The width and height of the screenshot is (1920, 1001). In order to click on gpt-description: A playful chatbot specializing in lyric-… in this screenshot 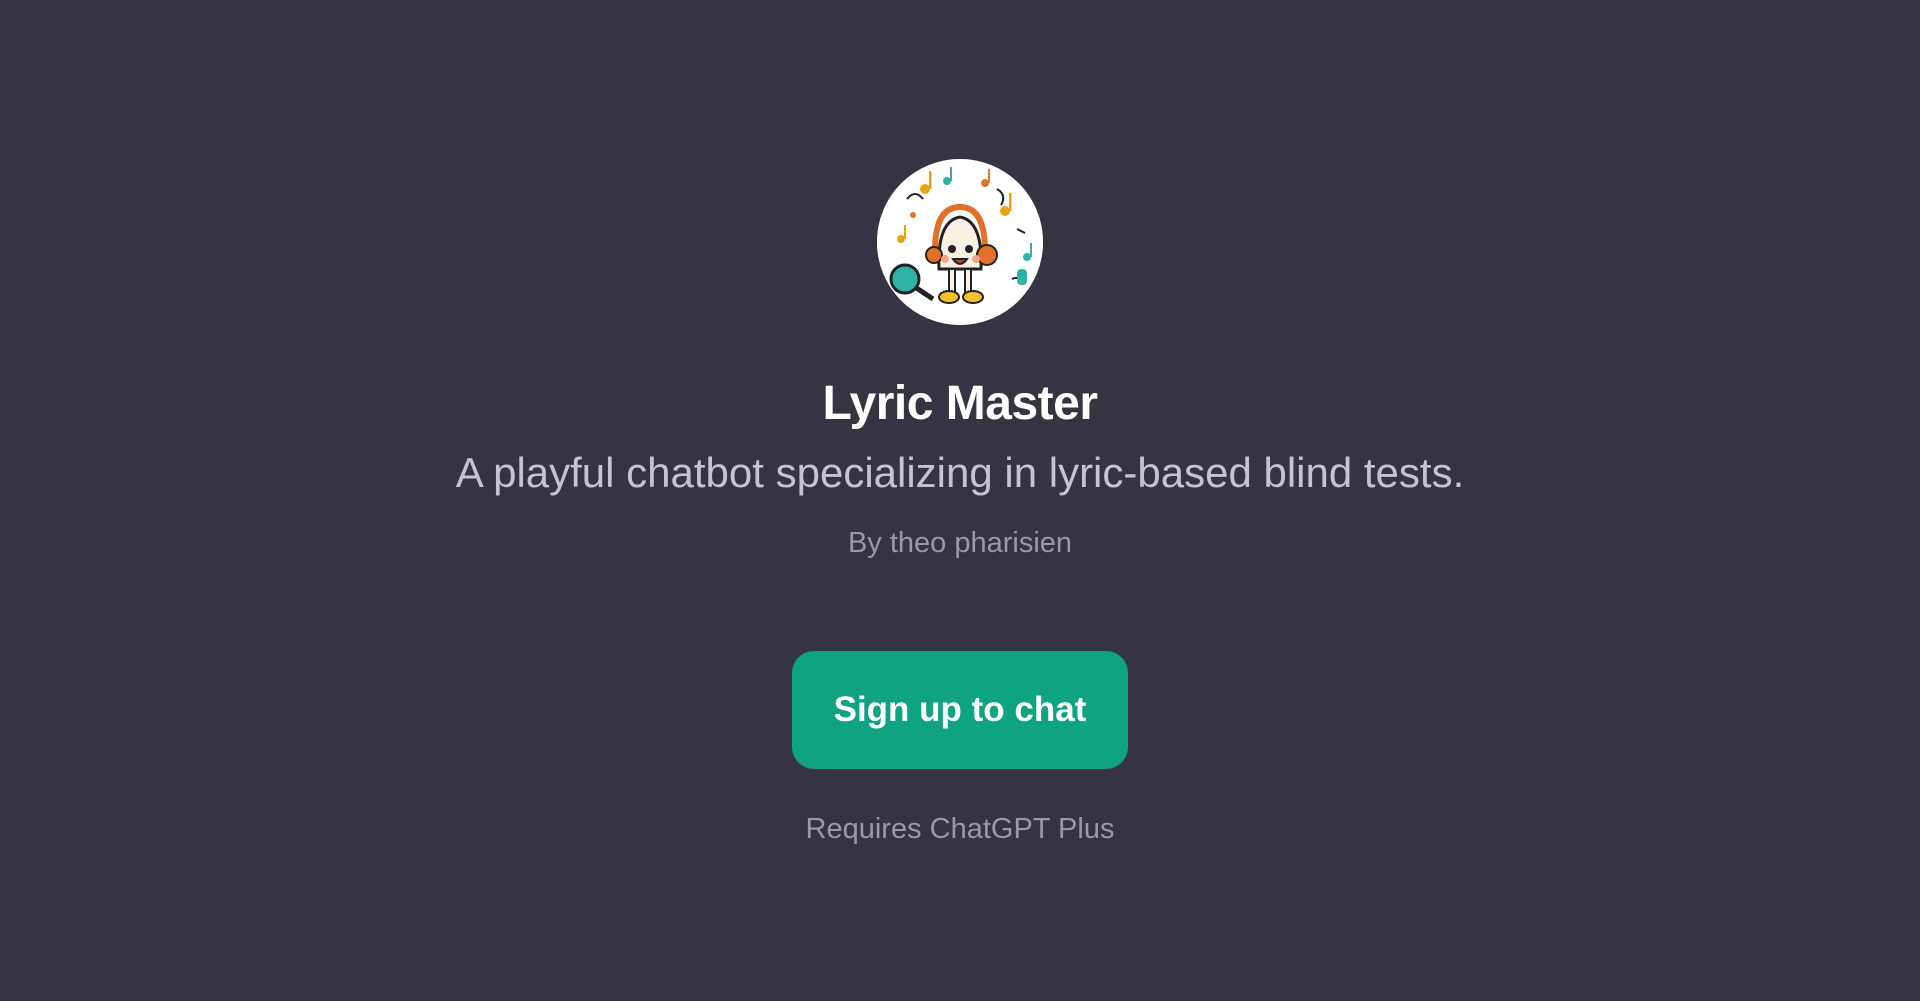, I will do `click(960, 472)`.